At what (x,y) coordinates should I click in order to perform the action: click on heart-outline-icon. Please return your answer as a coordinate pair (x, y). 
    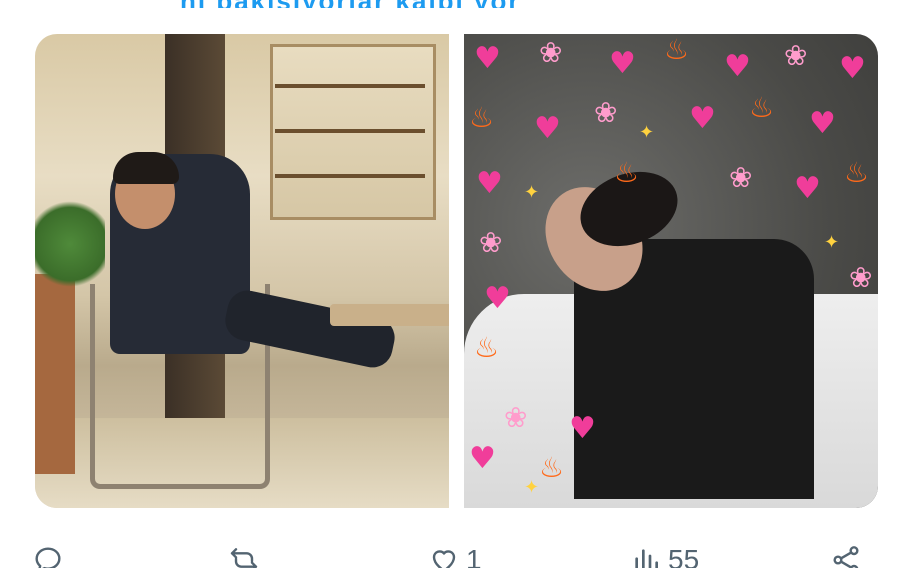
    Looking at the image, I should click on (444, 559).